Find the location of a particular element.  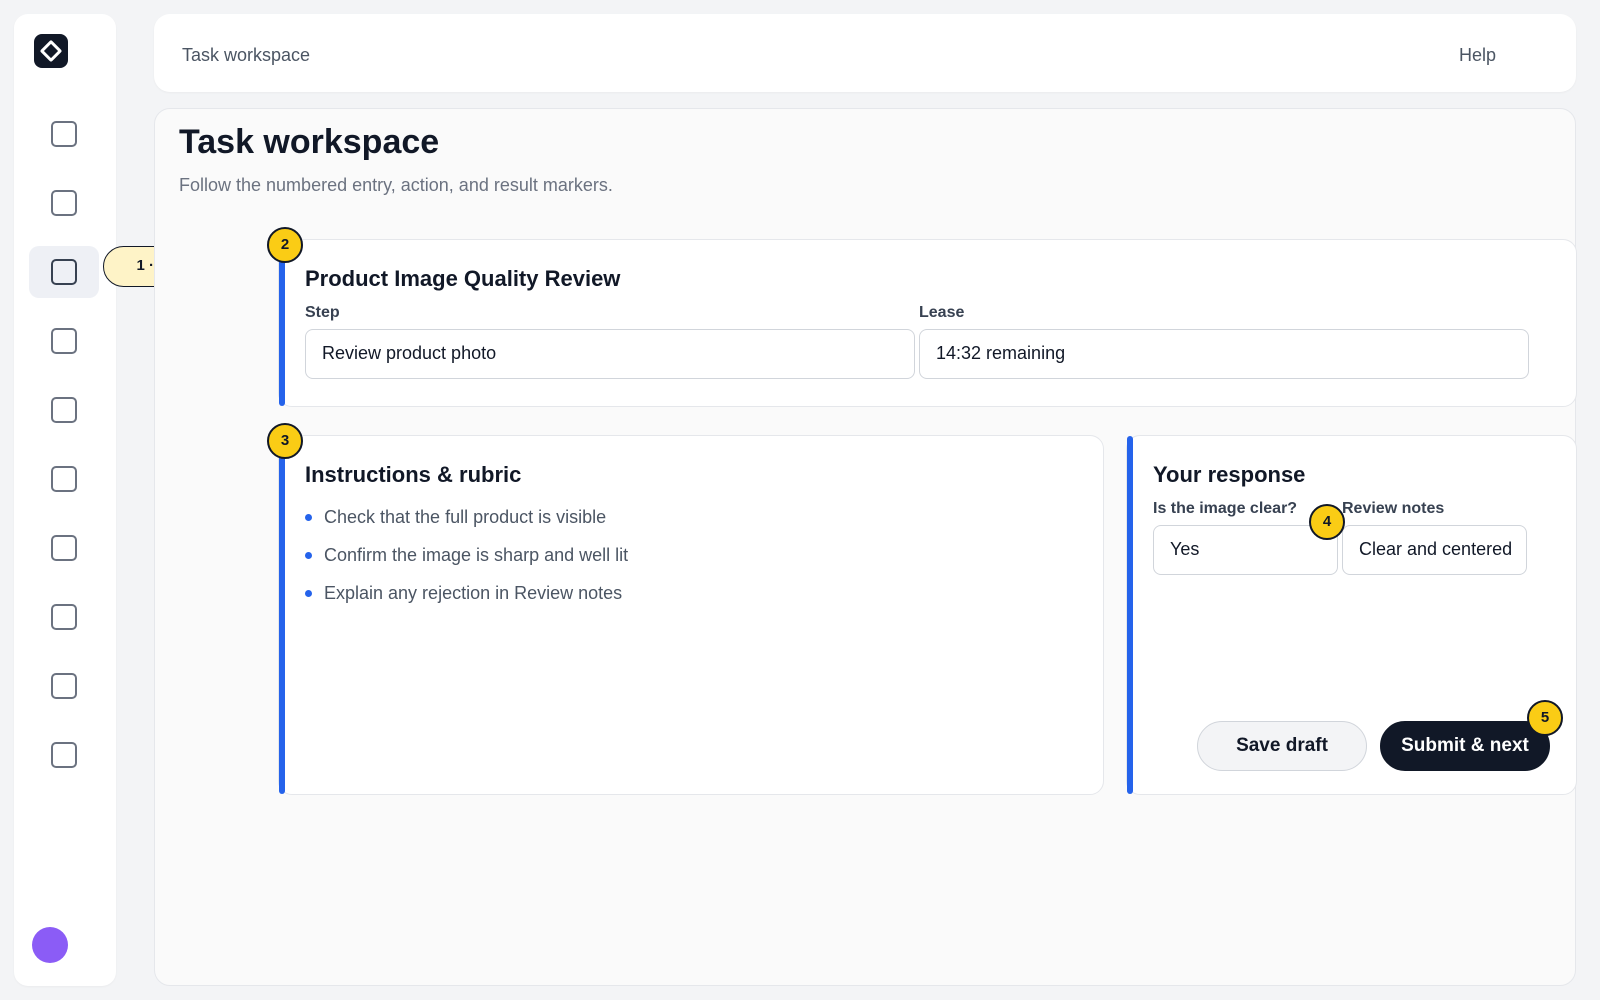

save-draft-button: Save draft is located at coordinates (1282, 746).